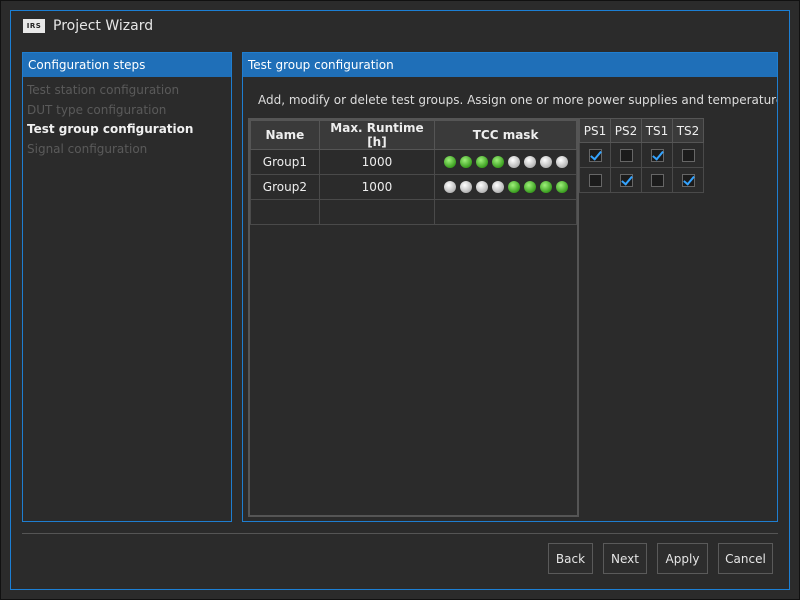  I want to click on new-name-cell, so click(285, 212).